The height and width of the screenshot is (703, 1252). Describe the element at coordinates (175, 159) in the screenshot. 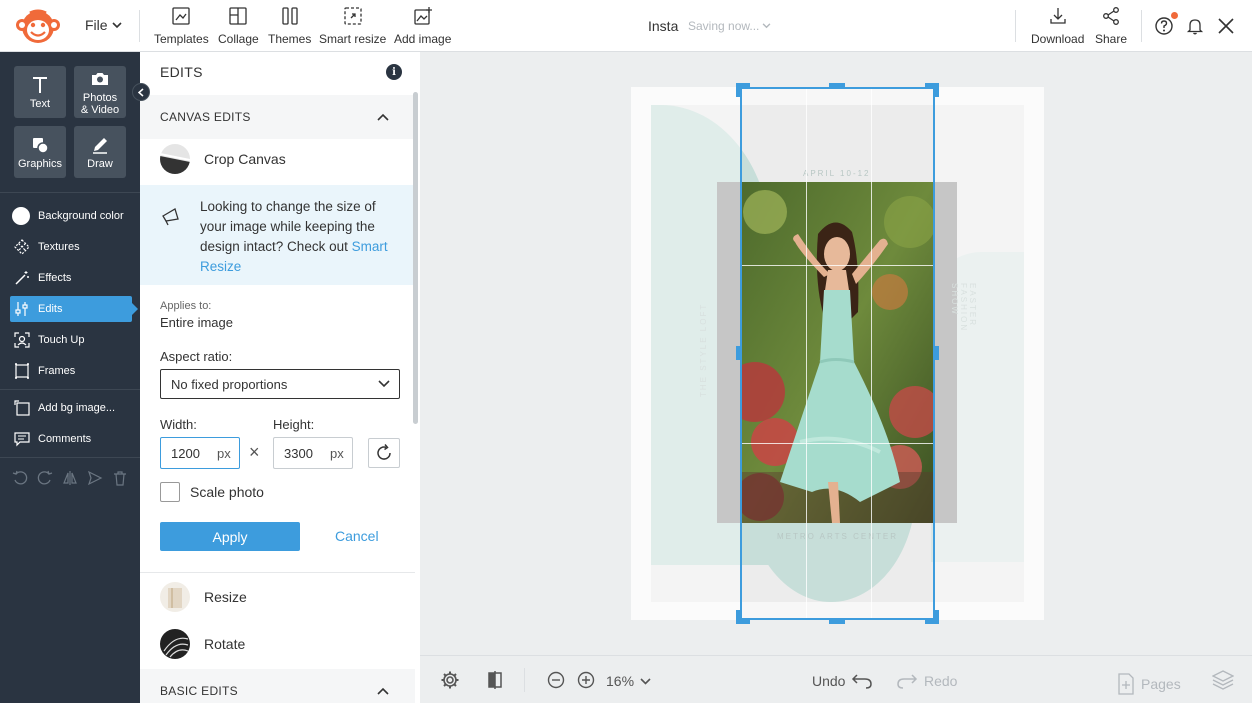

I see `crop-canvas-thumbnail` at that location.